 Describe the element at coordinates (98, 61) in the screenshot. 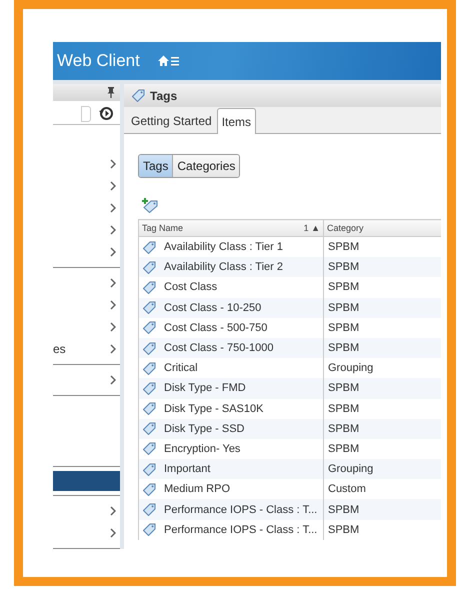

I see `app-title: Web Client` at that location.